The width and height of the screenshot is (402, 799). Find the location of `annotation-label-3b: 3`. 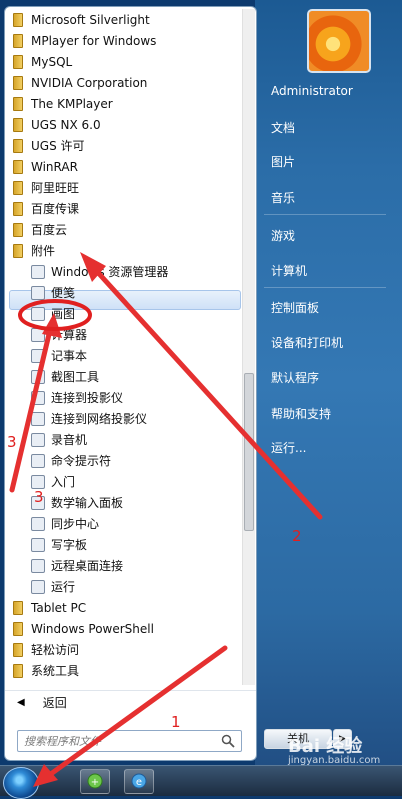

annotation-label-3b: 3 is located at coordinates (39, 497).